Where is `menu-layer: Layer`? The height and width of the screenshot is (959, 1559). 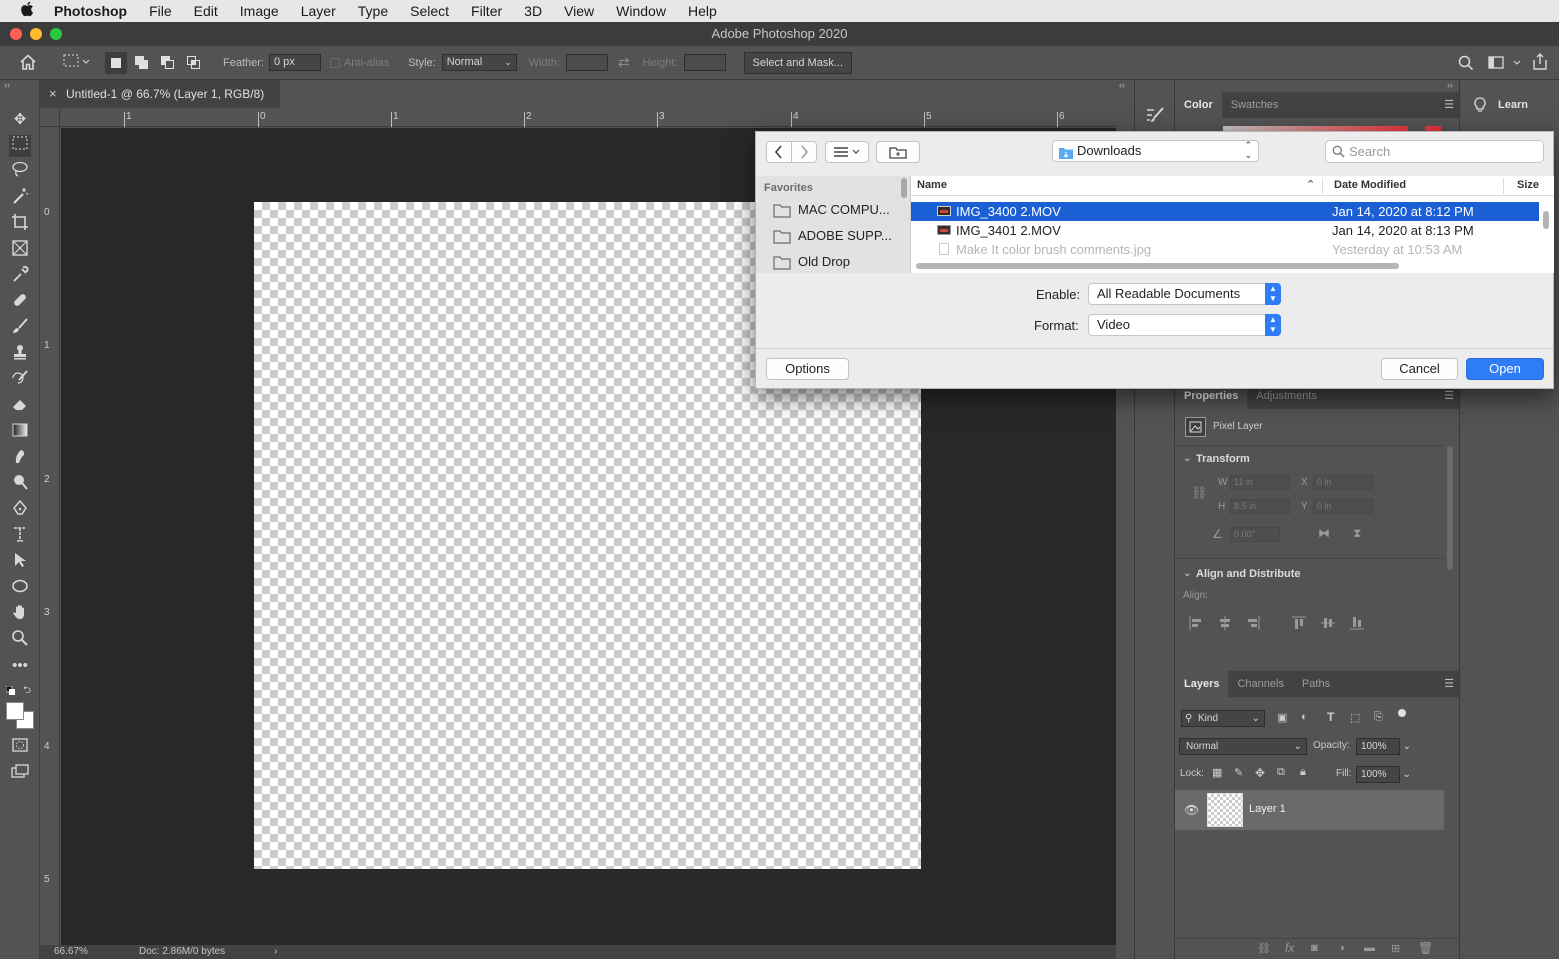 menu-layer: Layer is located at coordinates (318, 11).